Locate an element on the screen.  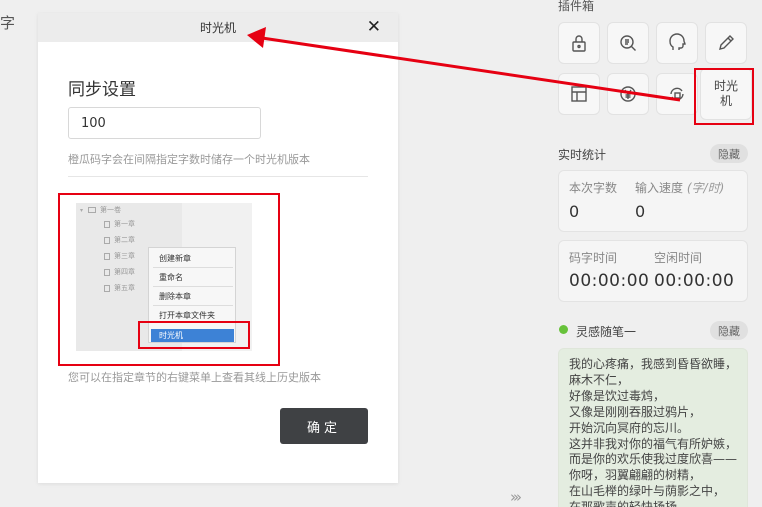
note-line: 在那歌声的轻快扬扬 is located at coordinates (653, 503).